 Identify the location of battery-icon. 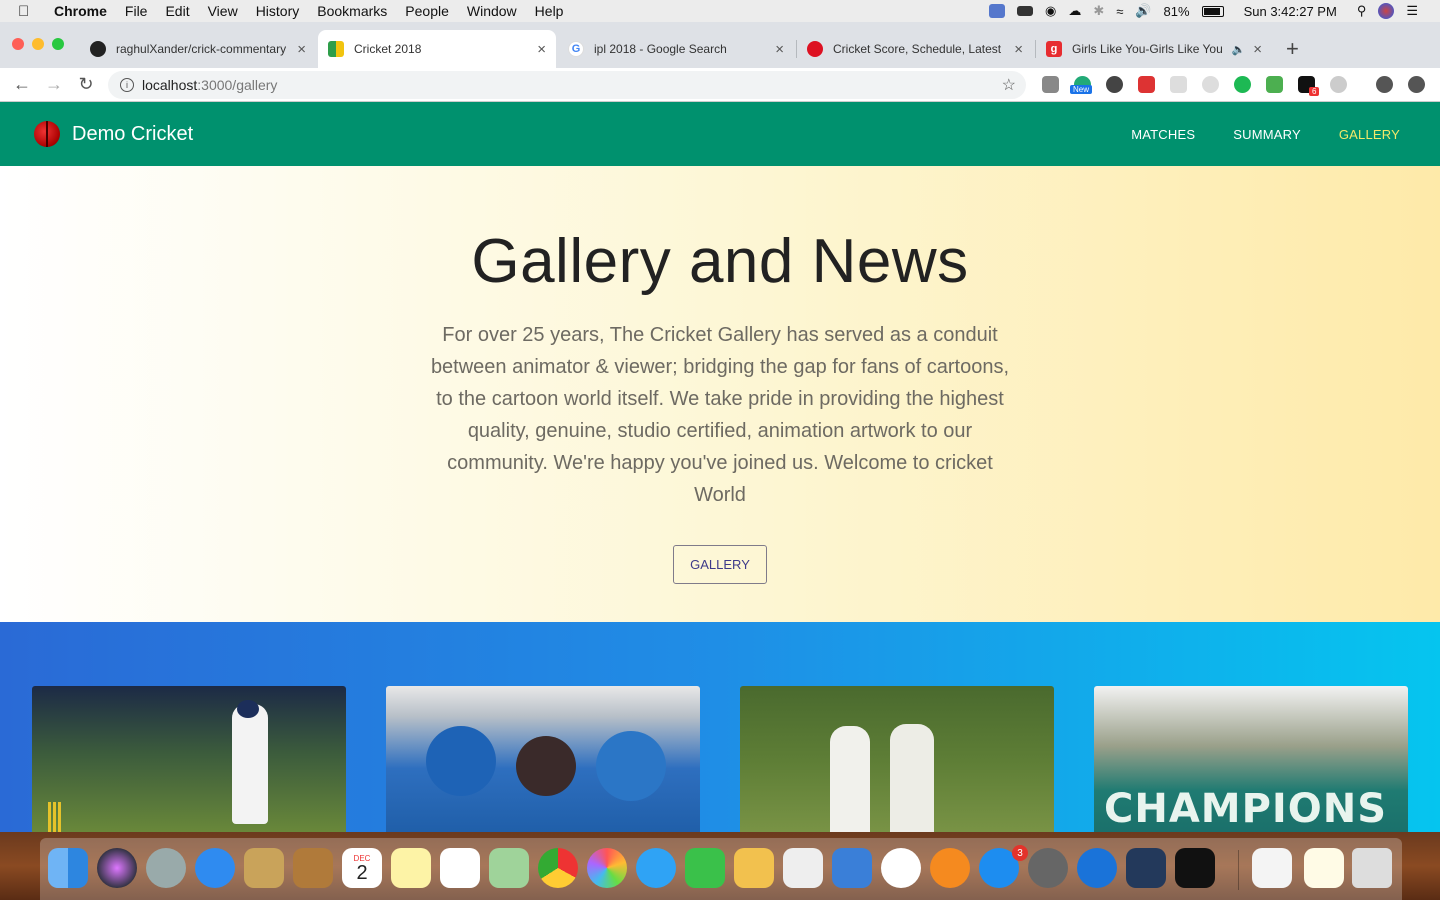
(1212, 11).